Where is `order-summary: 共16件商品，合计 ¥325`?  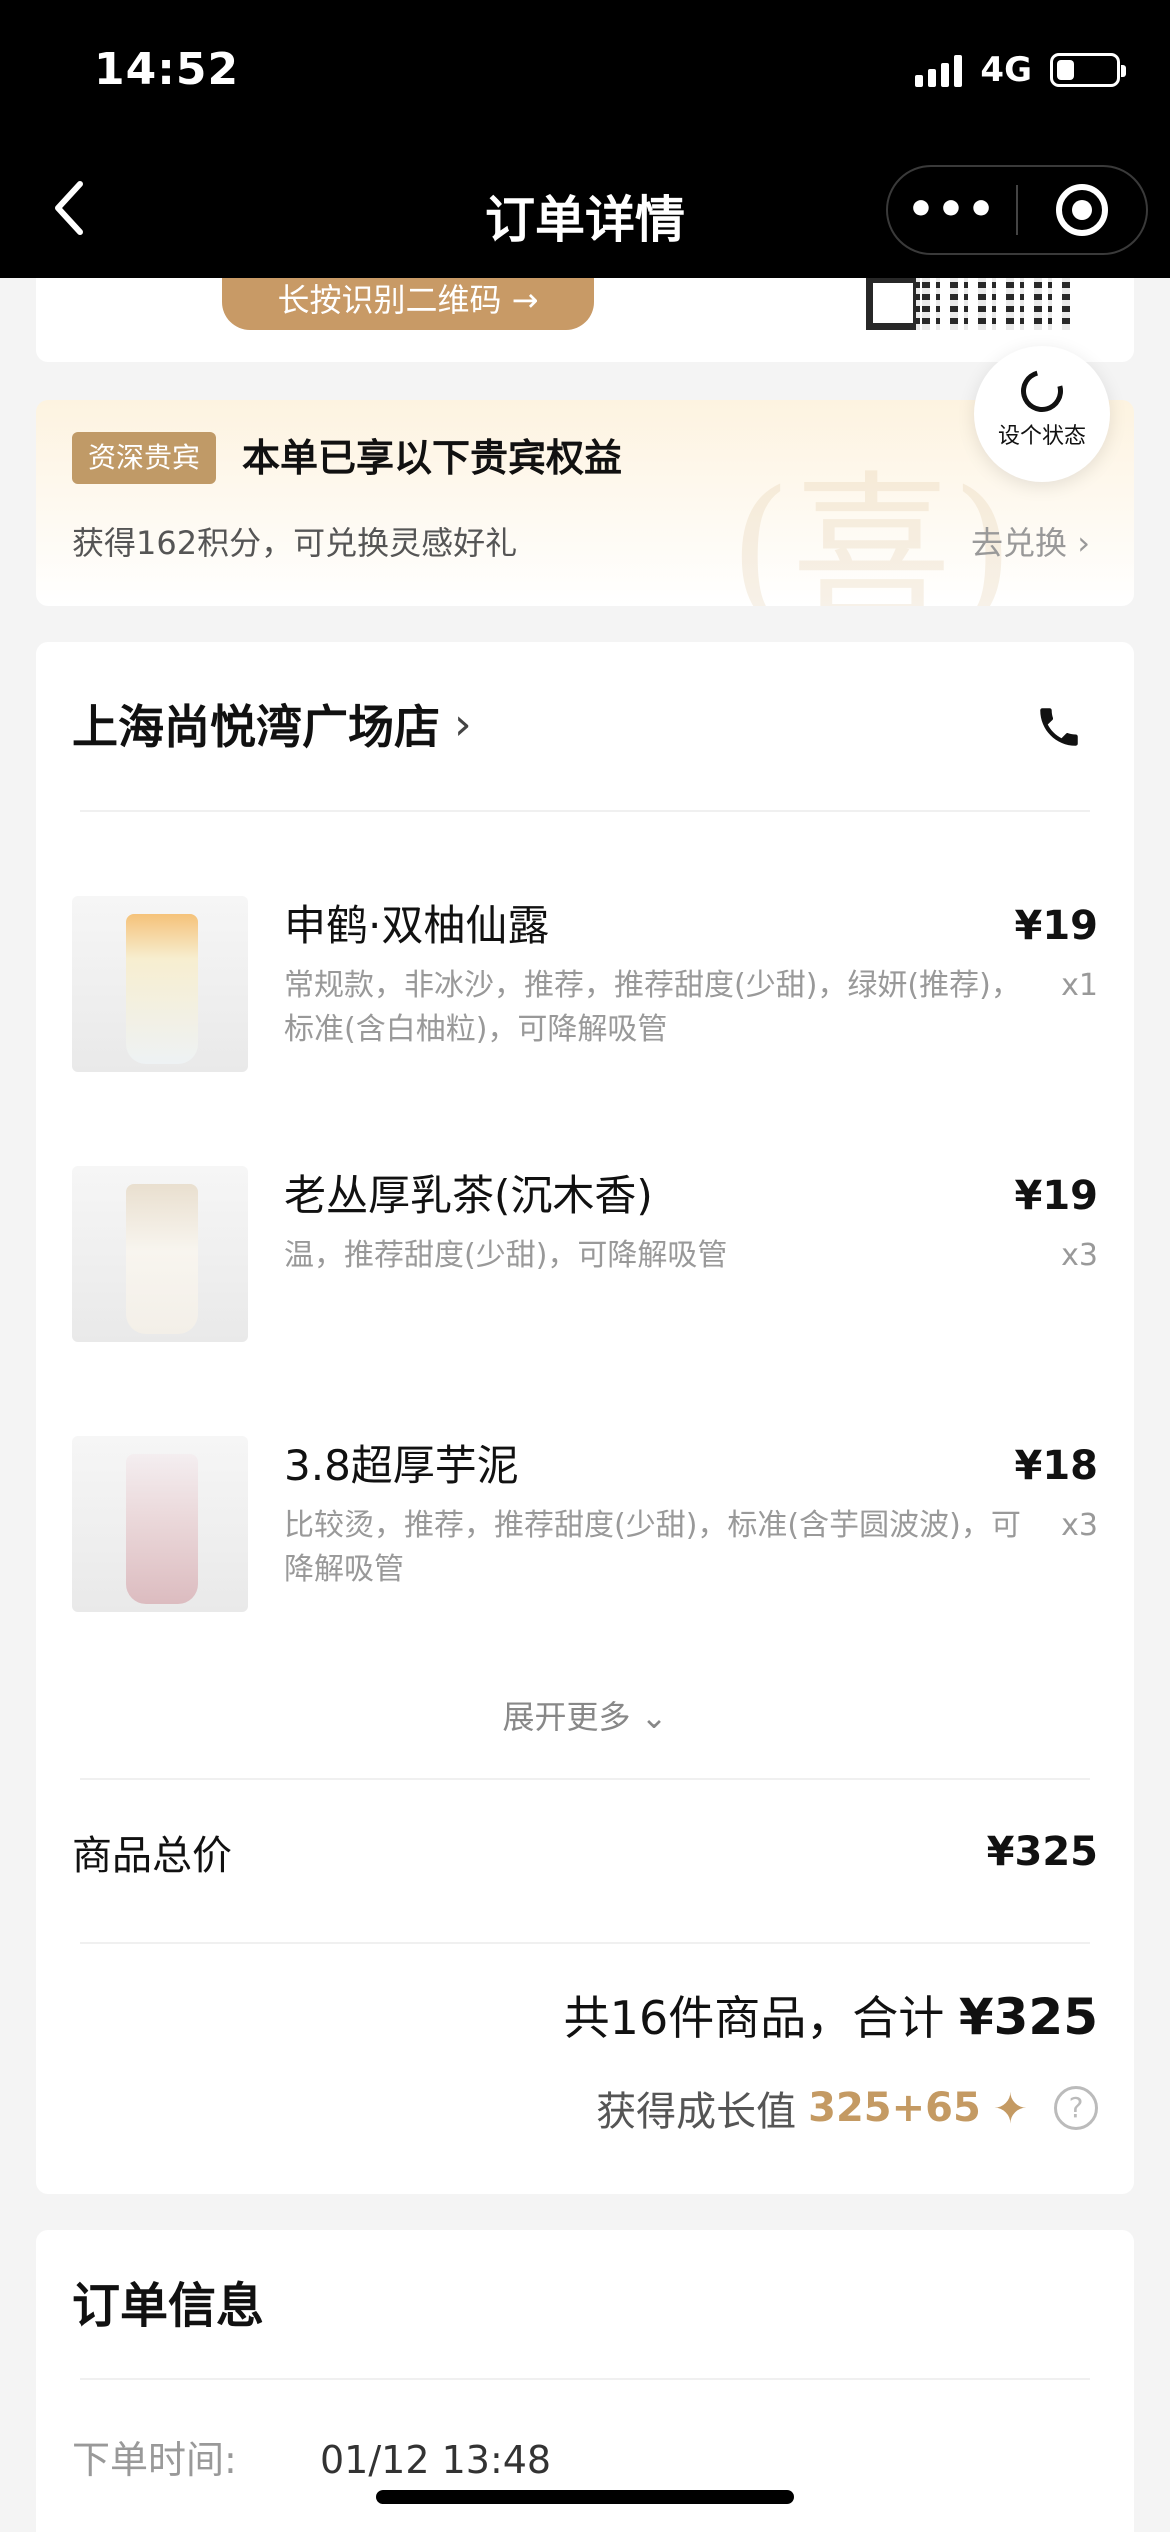 order-summary: 共16件商品，合计 ¥325 is located at coordinates (831, 2017).